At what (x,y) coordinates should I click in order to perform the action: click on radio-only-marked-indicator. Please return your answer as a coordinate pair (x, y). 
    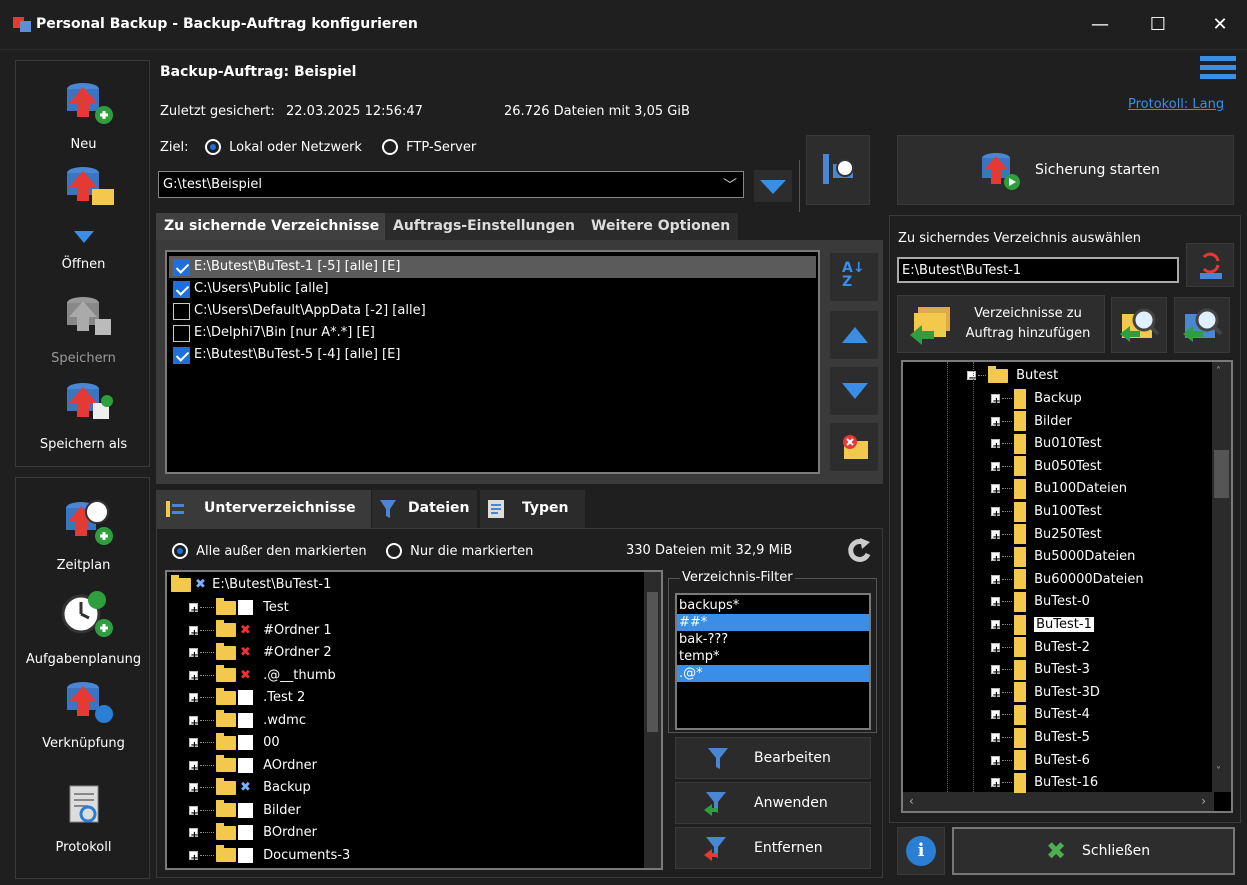
    Looking at the image, I should click on (394, 551).